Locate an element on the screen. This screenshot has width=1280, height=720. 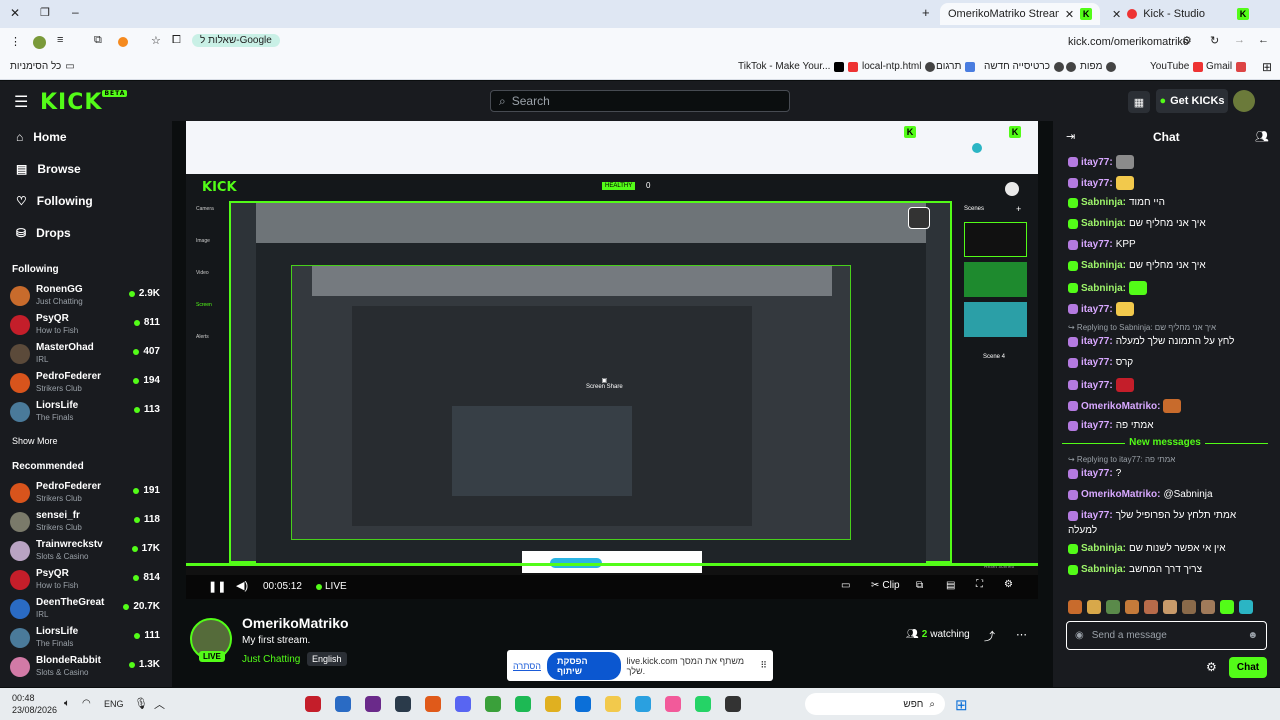
restore-window-icon: ❐ is located at coordinates (45, 12).